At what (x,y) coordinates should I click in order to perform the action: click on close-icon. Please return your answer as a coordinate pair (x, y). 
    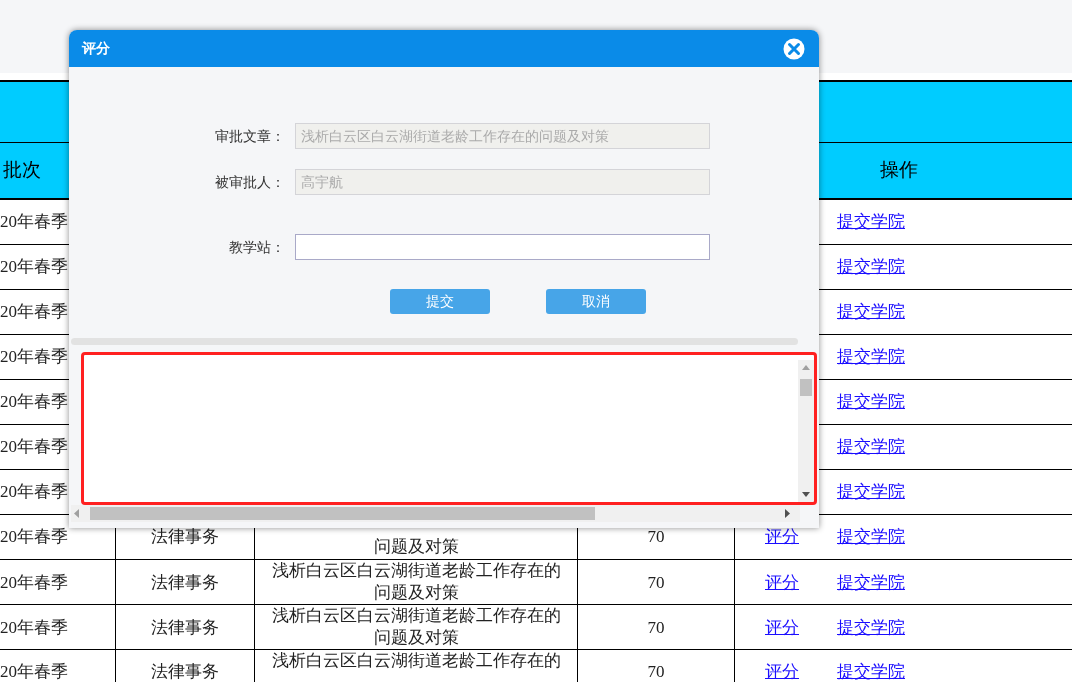
    Looking at the image, I should click on (794, 48).